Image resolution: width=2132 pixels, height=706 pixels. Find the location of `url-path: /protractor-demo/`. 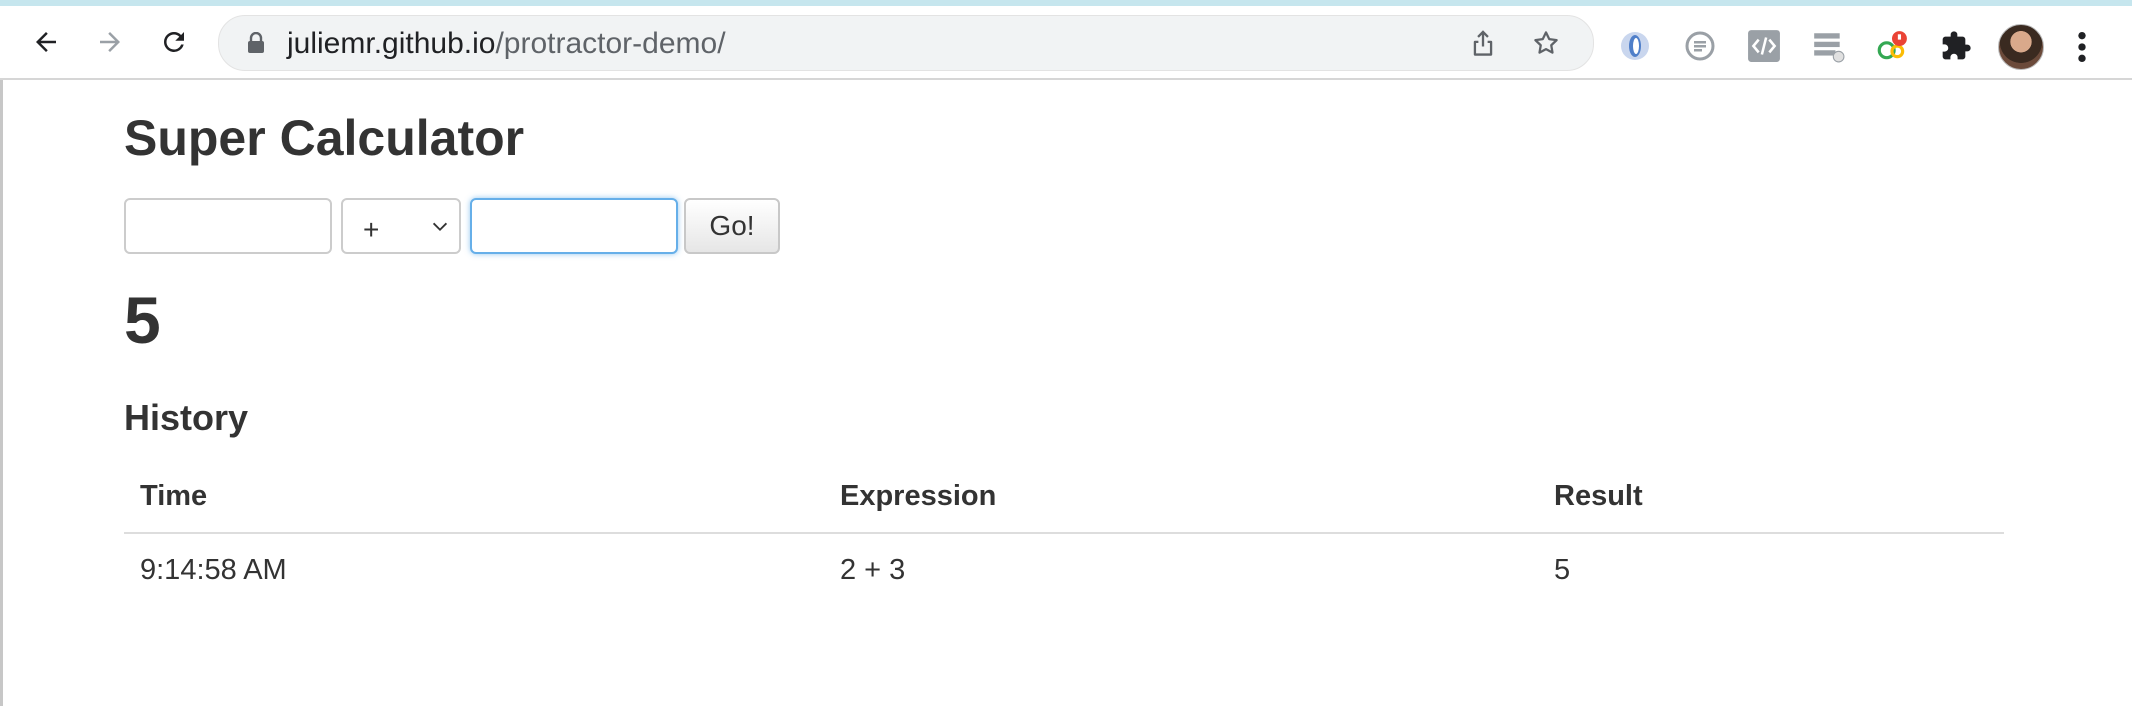

url-path: /protractor-demo/ is located at coordinates (610, 43).